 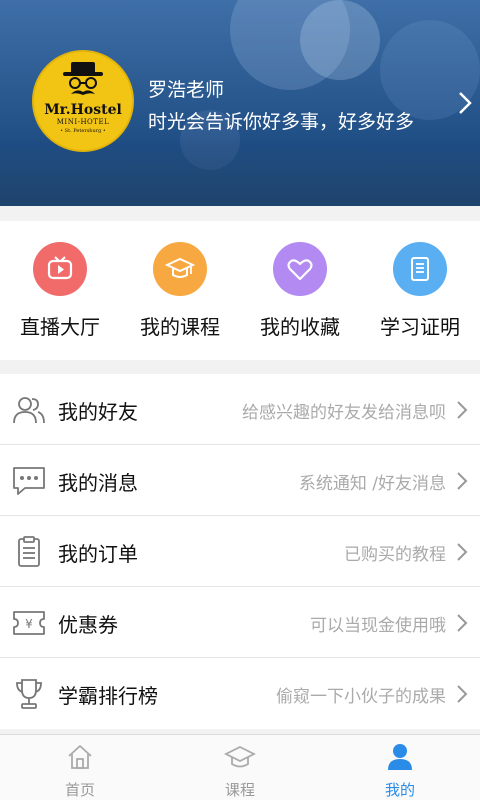 I want to click on order-icon, so click(x=29, y=552).